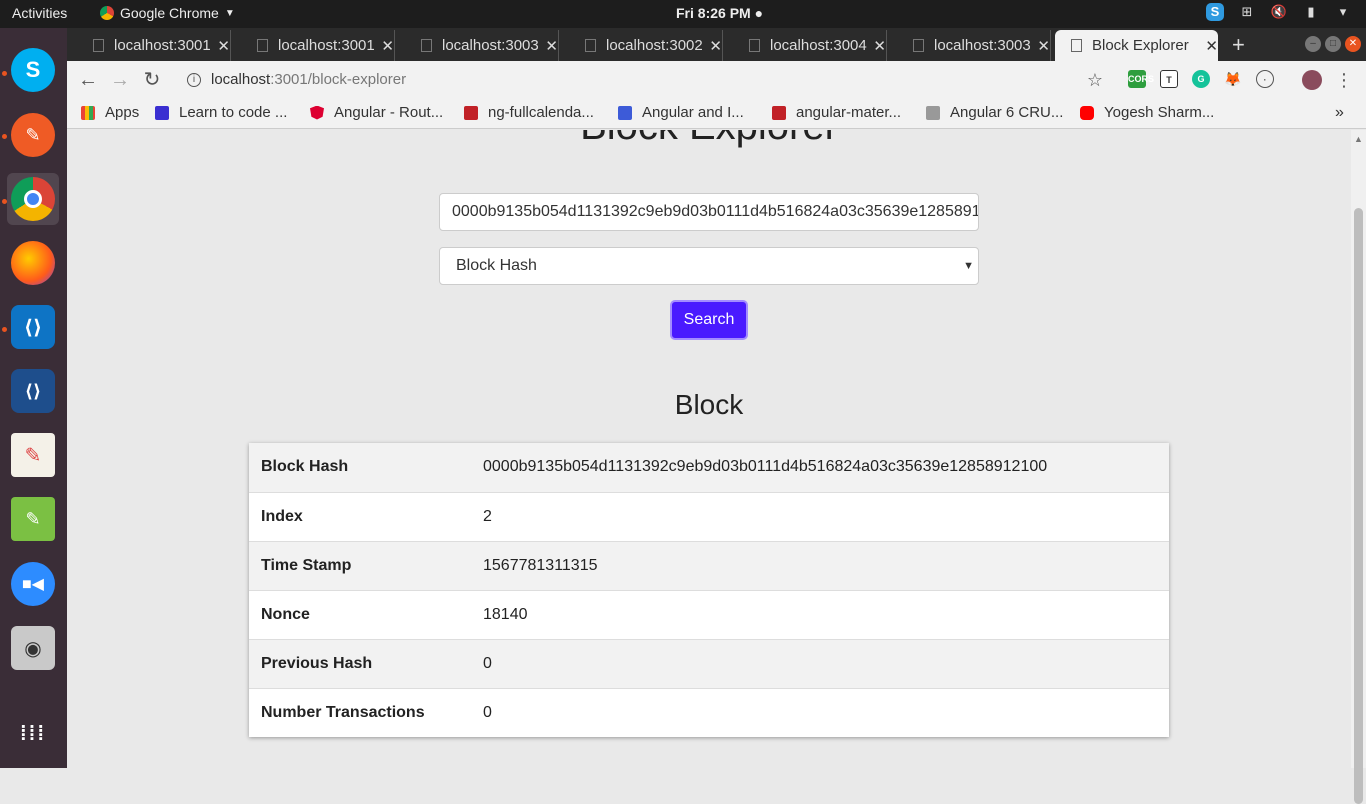  I want to click on dock-vscode: ⟨⟩, so click(33, 327).